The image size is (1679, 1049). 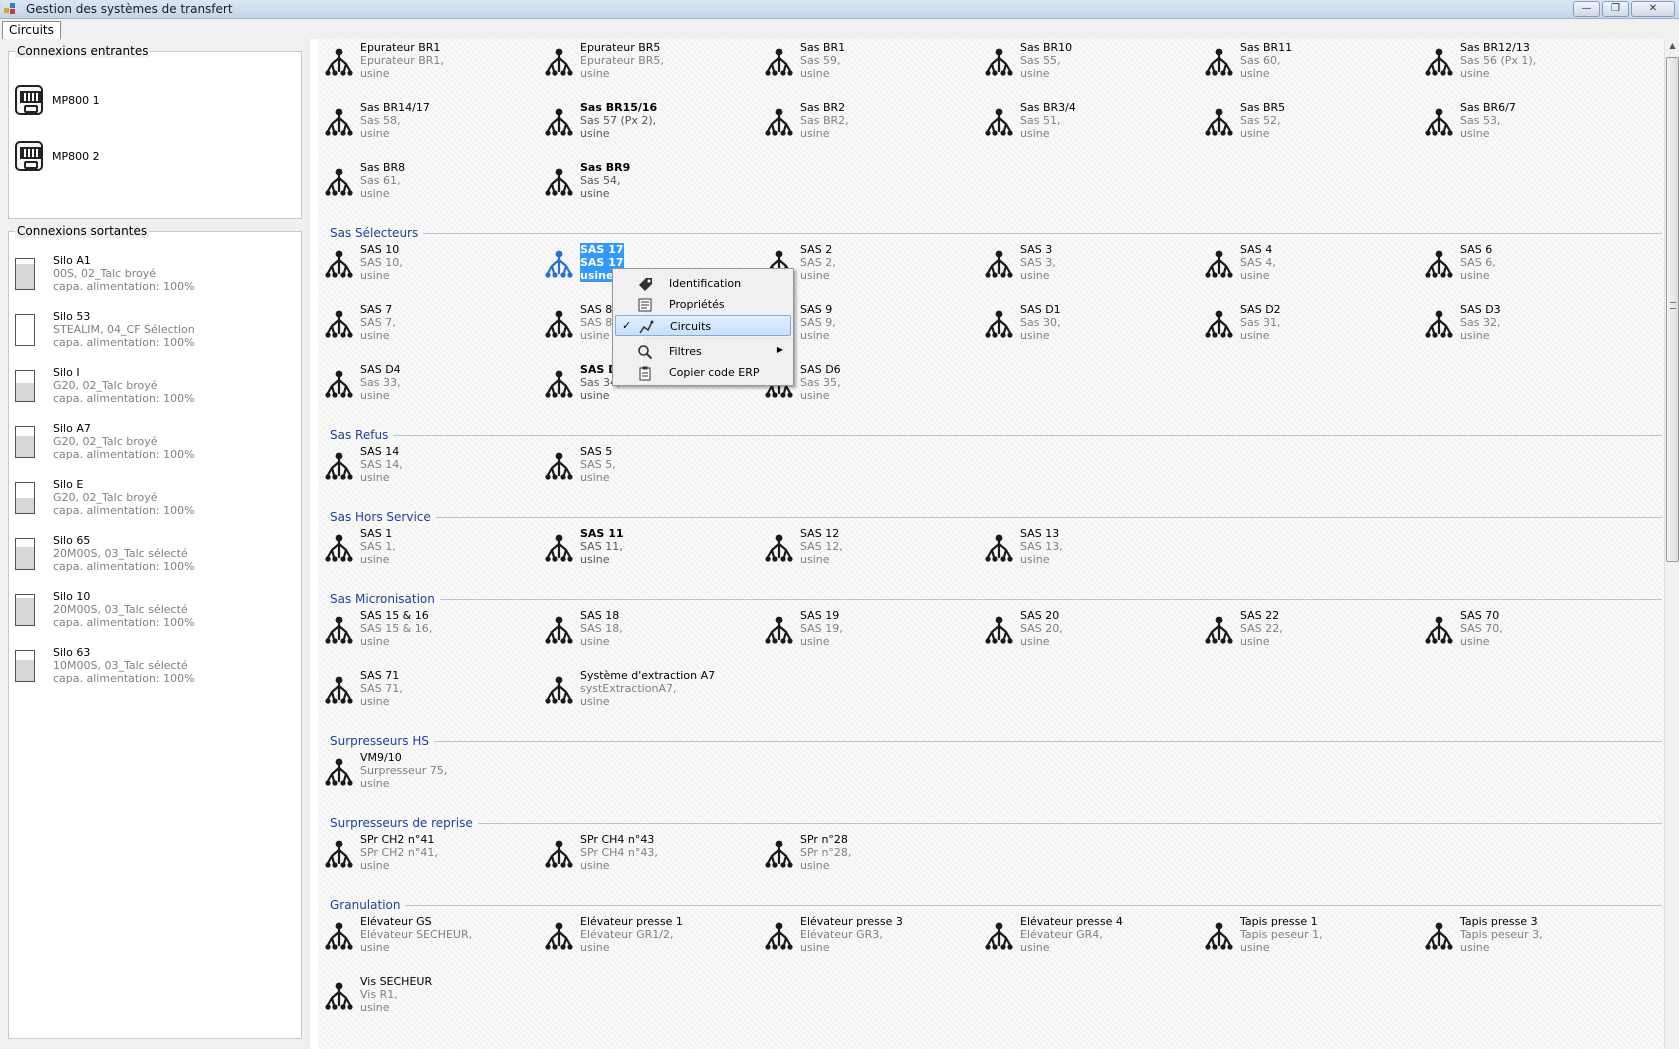 I want to click on circuit-node-text: Sas BR14/17 Sas 58, usine, so click(x=395, y=120).